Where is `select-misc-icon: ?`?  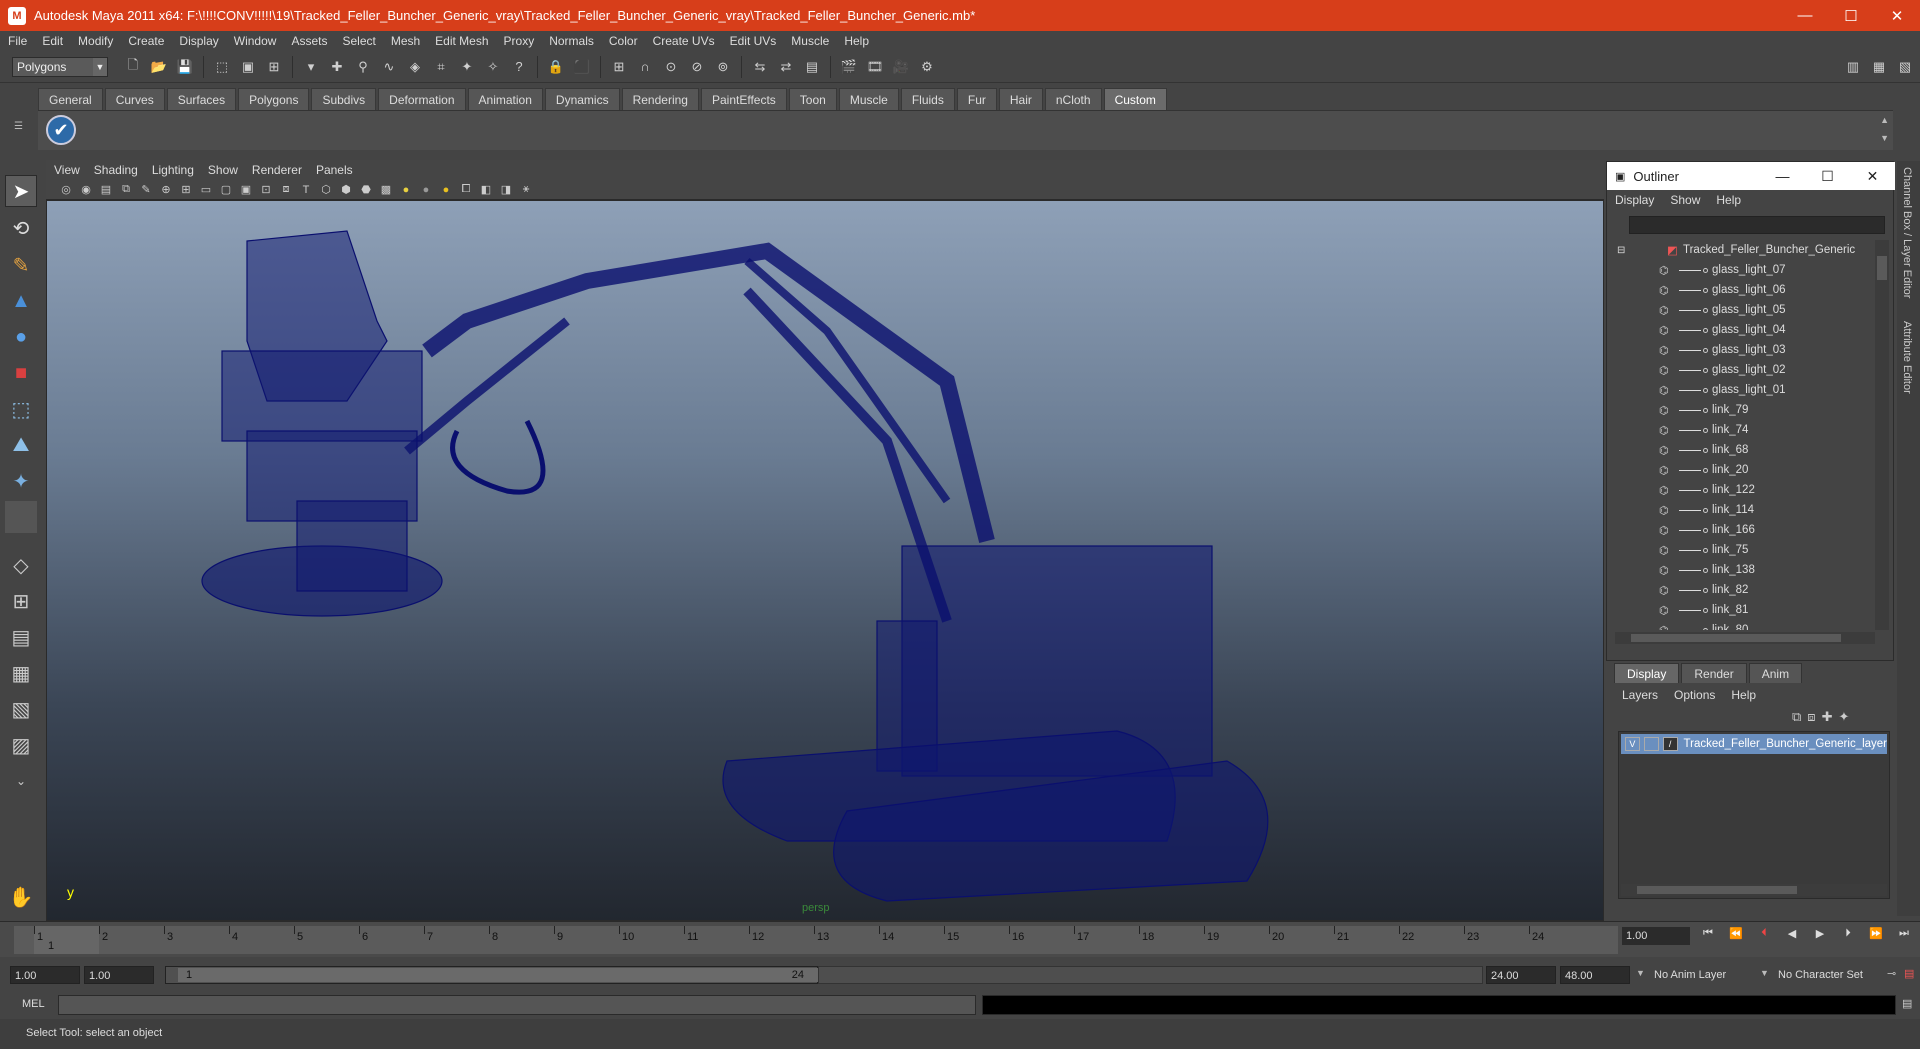 select-misc-icon: ? is located at coordinates (519, 67).